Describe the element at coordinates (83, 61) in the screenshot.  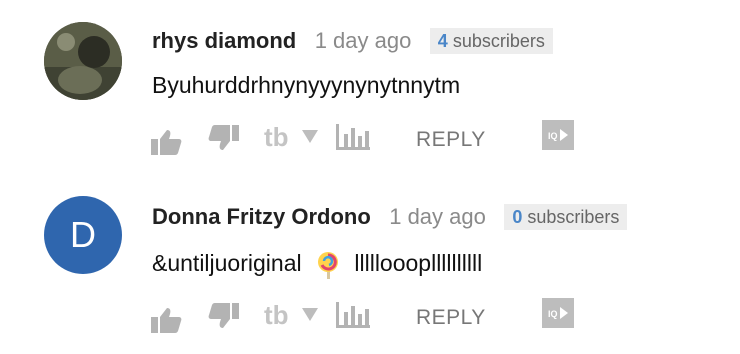
I see `avatar` at that location.